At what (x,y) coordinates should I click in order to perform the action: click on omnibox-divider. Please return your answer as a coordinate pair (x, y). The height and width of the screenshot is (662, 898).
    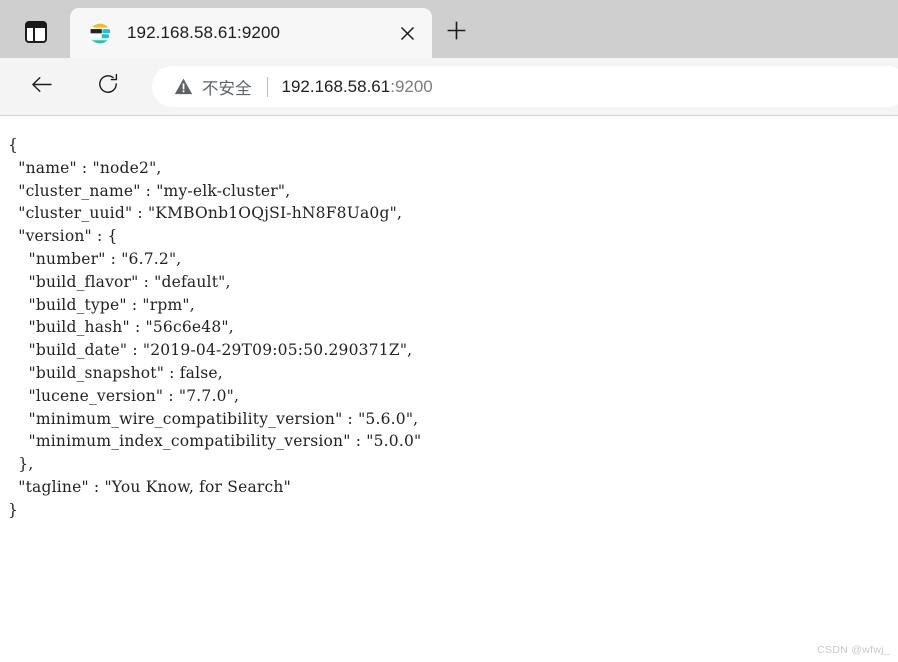
    Looking at the image, I should click on (267, 86).